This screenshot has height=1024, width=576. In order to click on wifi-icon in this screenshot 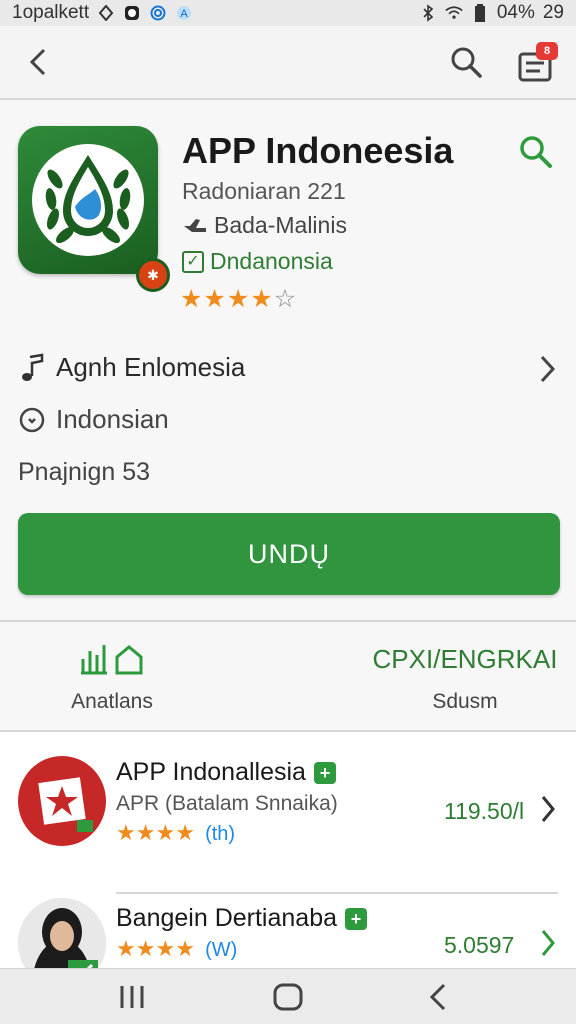, I will do `click(454, 13)`.